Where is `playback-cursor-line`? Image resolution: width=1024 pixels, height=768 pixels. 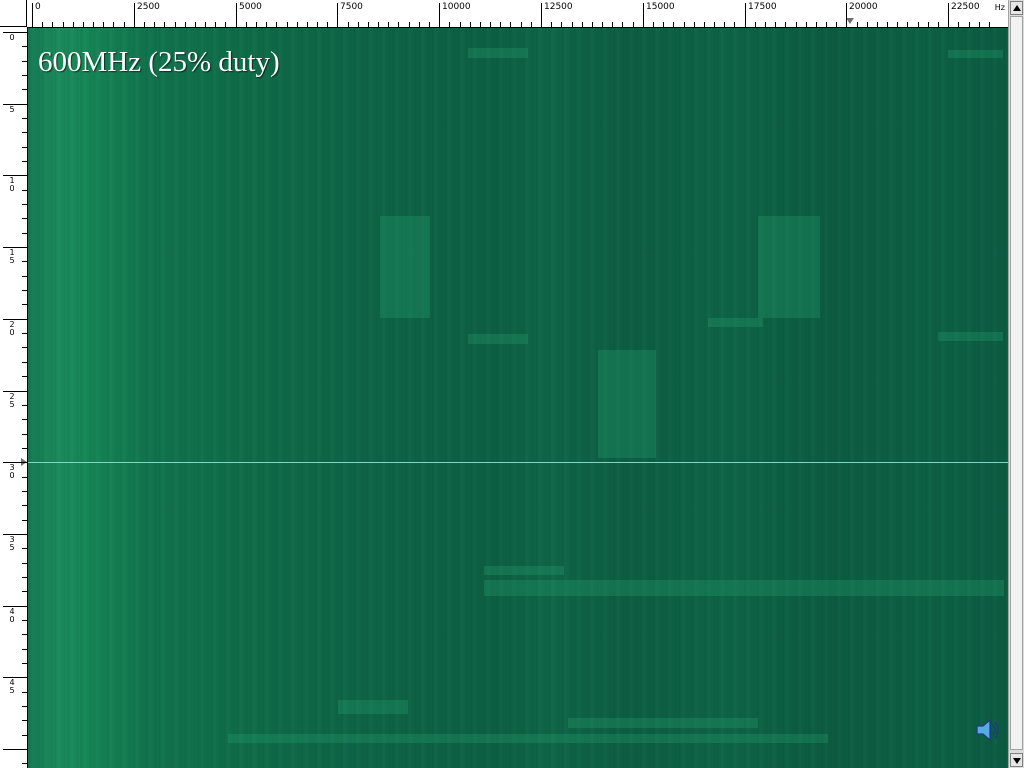
playback-cursor-line is located at coordinates (518, 462).